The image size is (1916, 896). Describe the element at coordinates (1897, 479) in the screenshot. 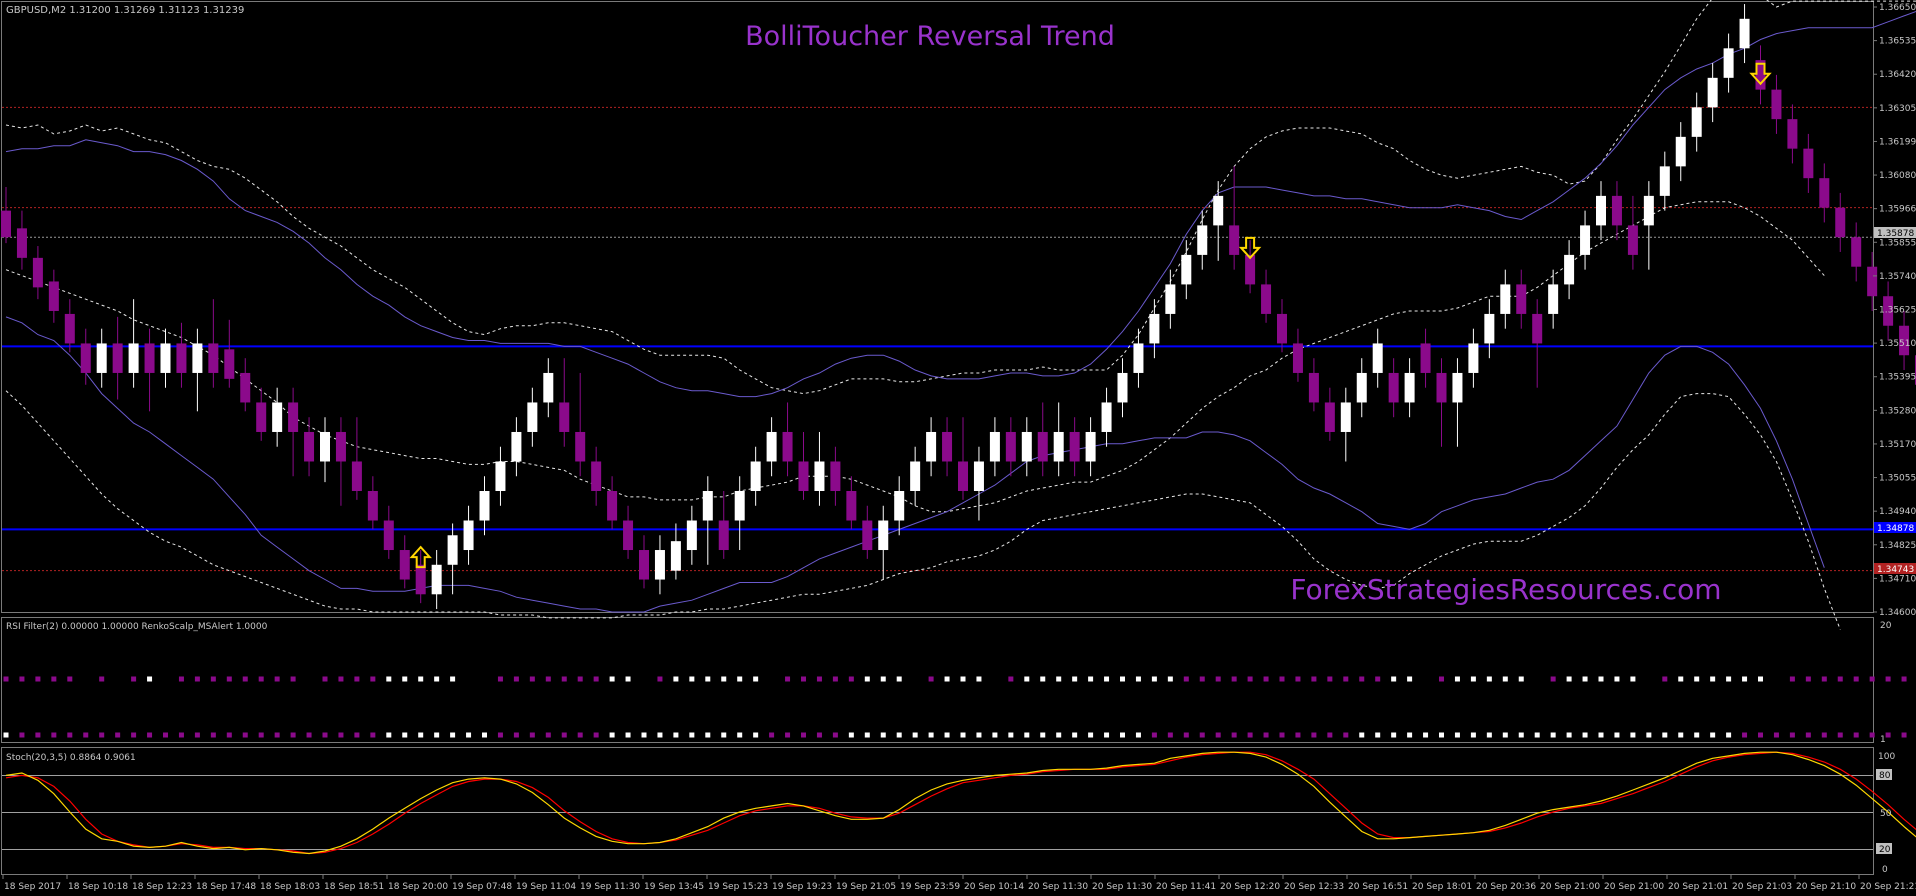

I see `price-tick-label: 1.35055` at that location.